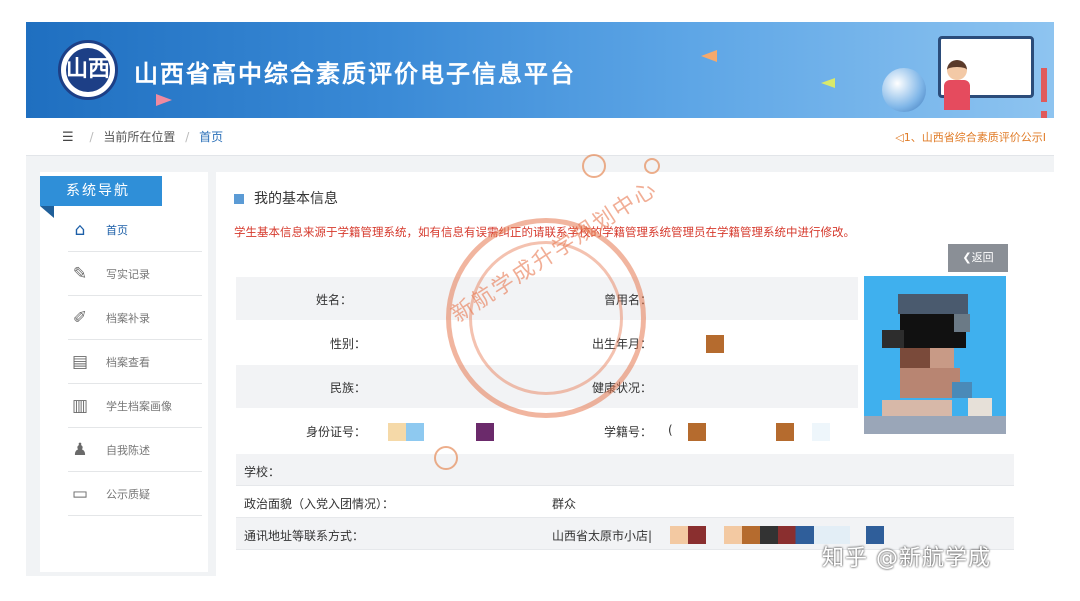 This screenshot has height=601, width=1080. I want to click on sidebar-item-label: 档案补录, so click(128, 318).